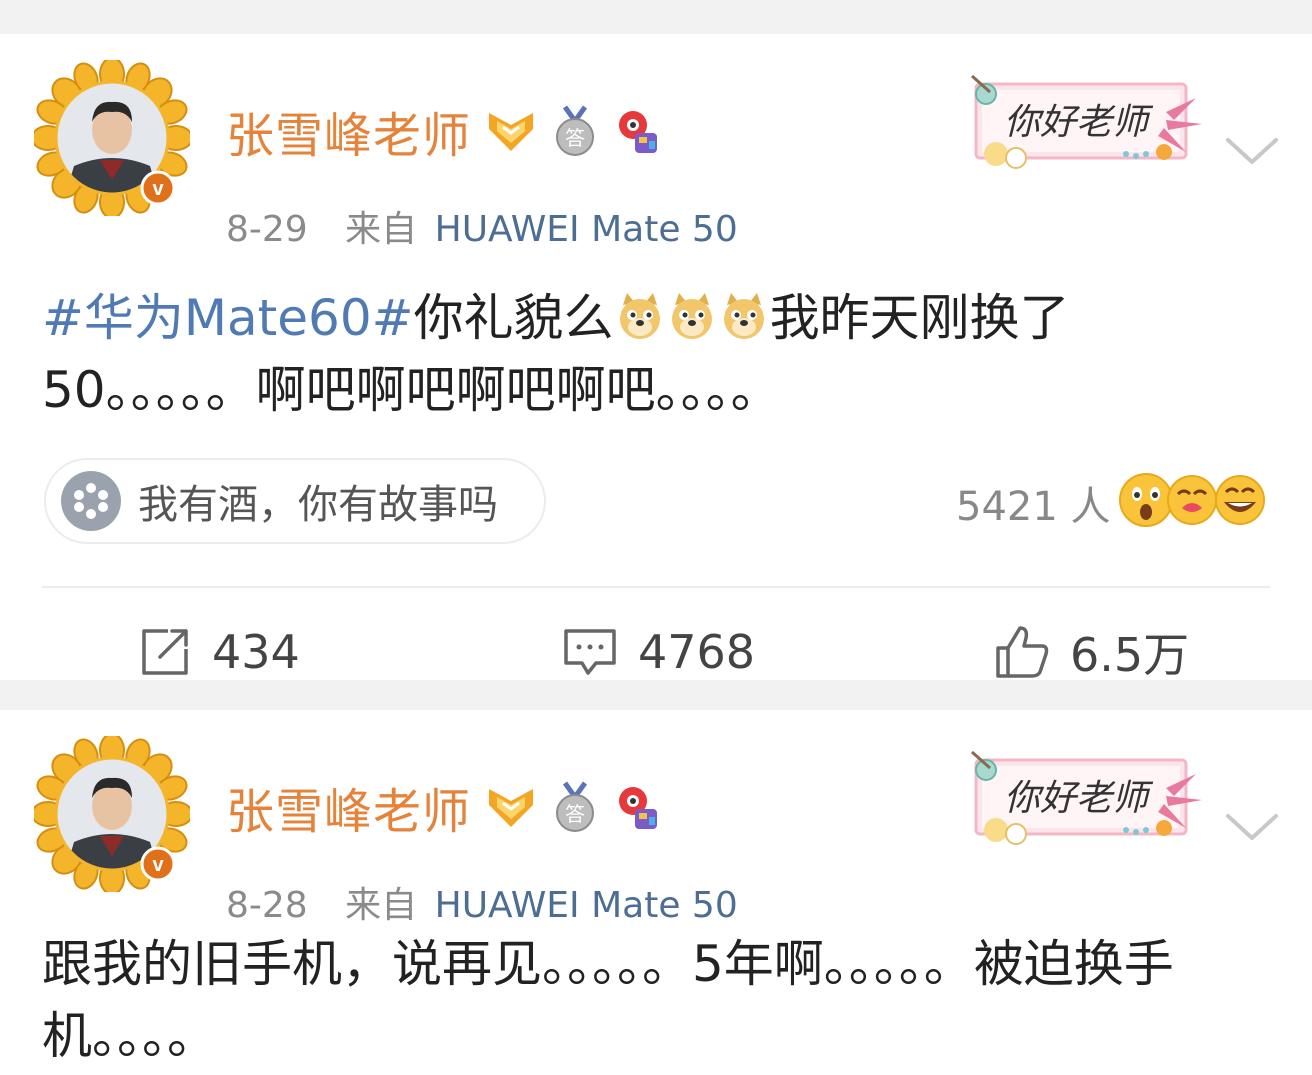 Image resolution: width=1312 pixels, height=1075 pixels. I want to click on comment-button: 4768, so click(658, 652).